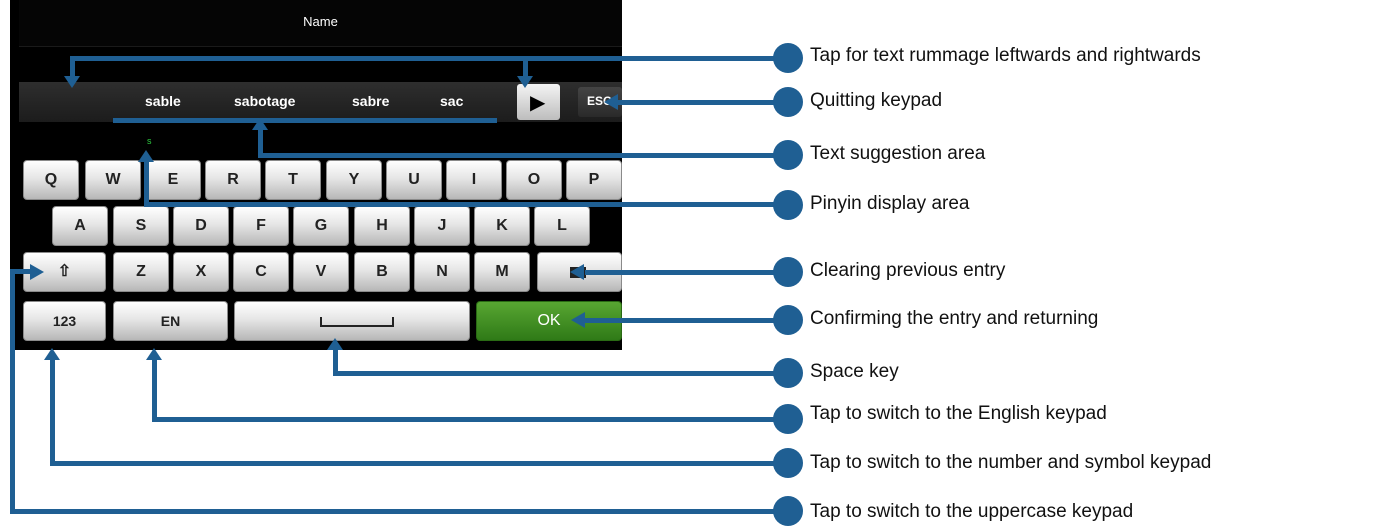 The width and height of the screenshot is (1392, 531). I want to click on key-n: N, so click(442, 272).